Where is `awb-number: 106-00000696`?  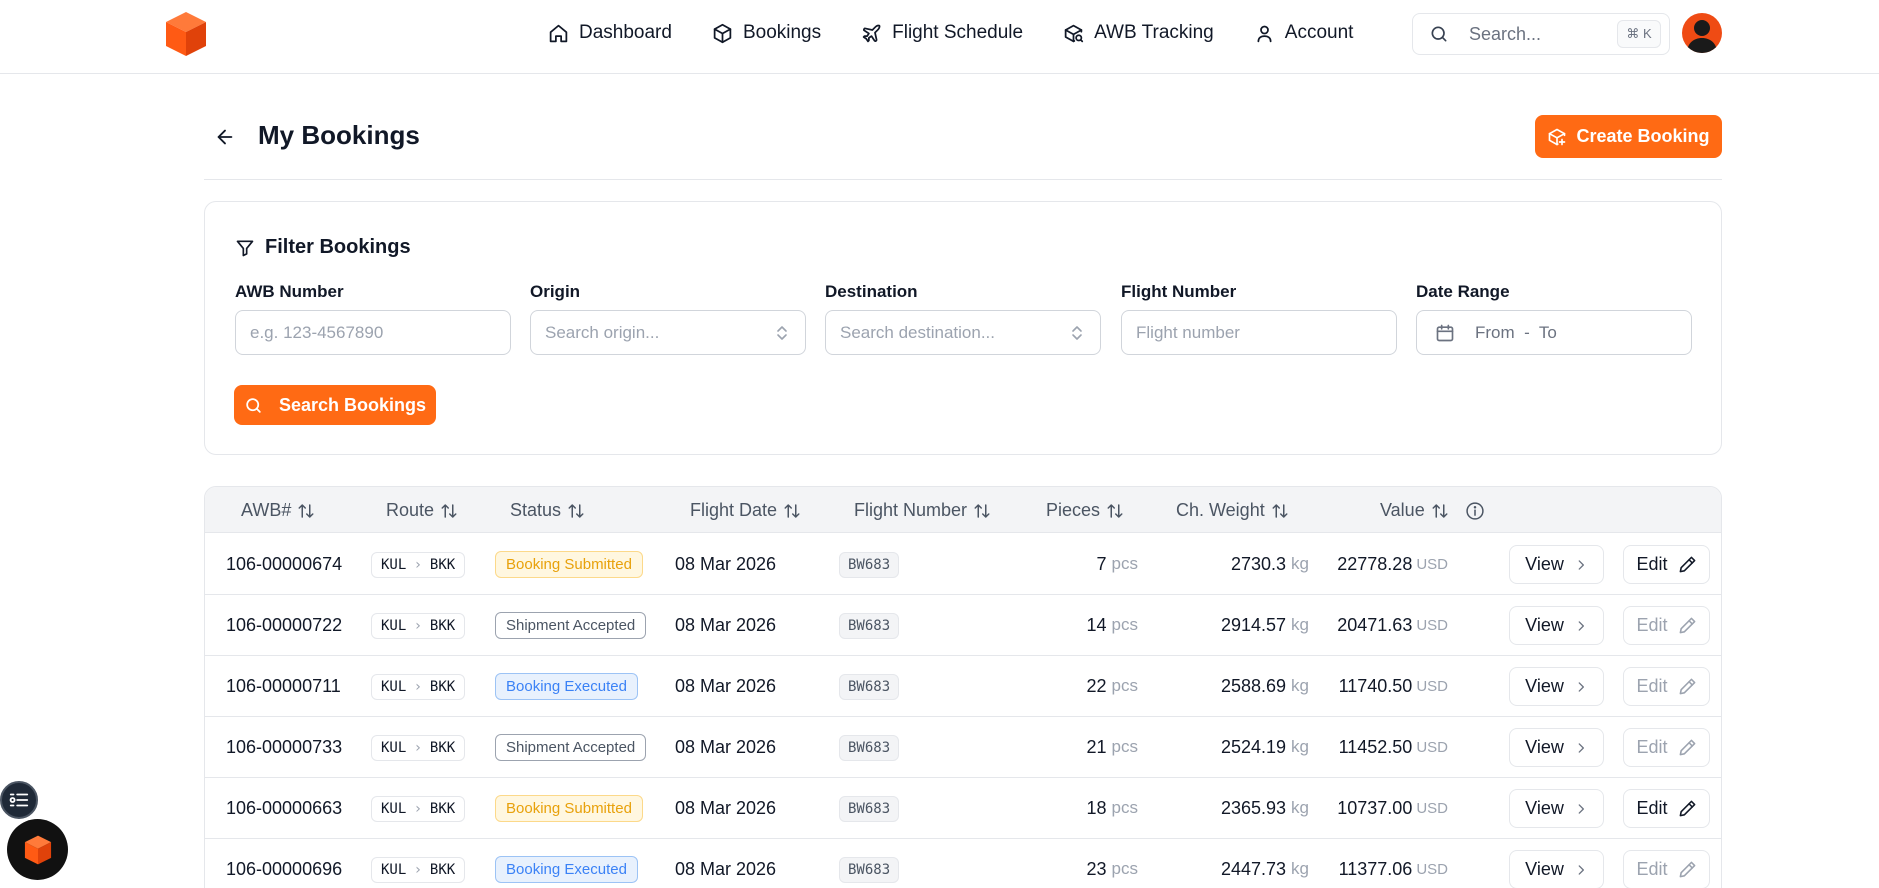 awb-number: 106-00000696 is located at coordinates (284, 863).